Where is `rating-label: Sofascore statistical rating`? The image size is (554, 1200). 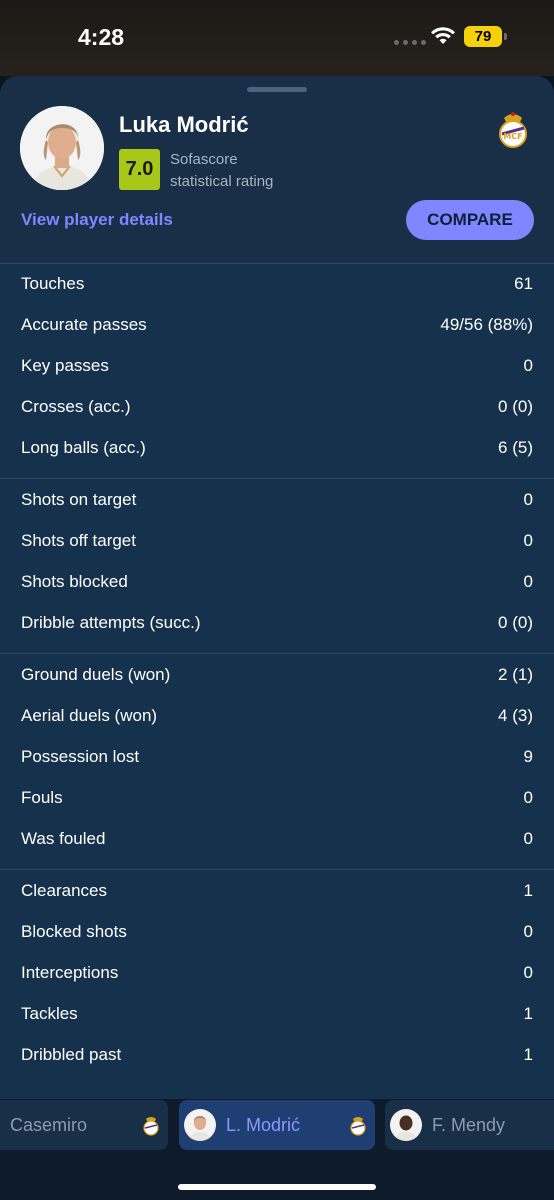
rating-label: Sofascore statistical rating is located at coordinates (250, 171).